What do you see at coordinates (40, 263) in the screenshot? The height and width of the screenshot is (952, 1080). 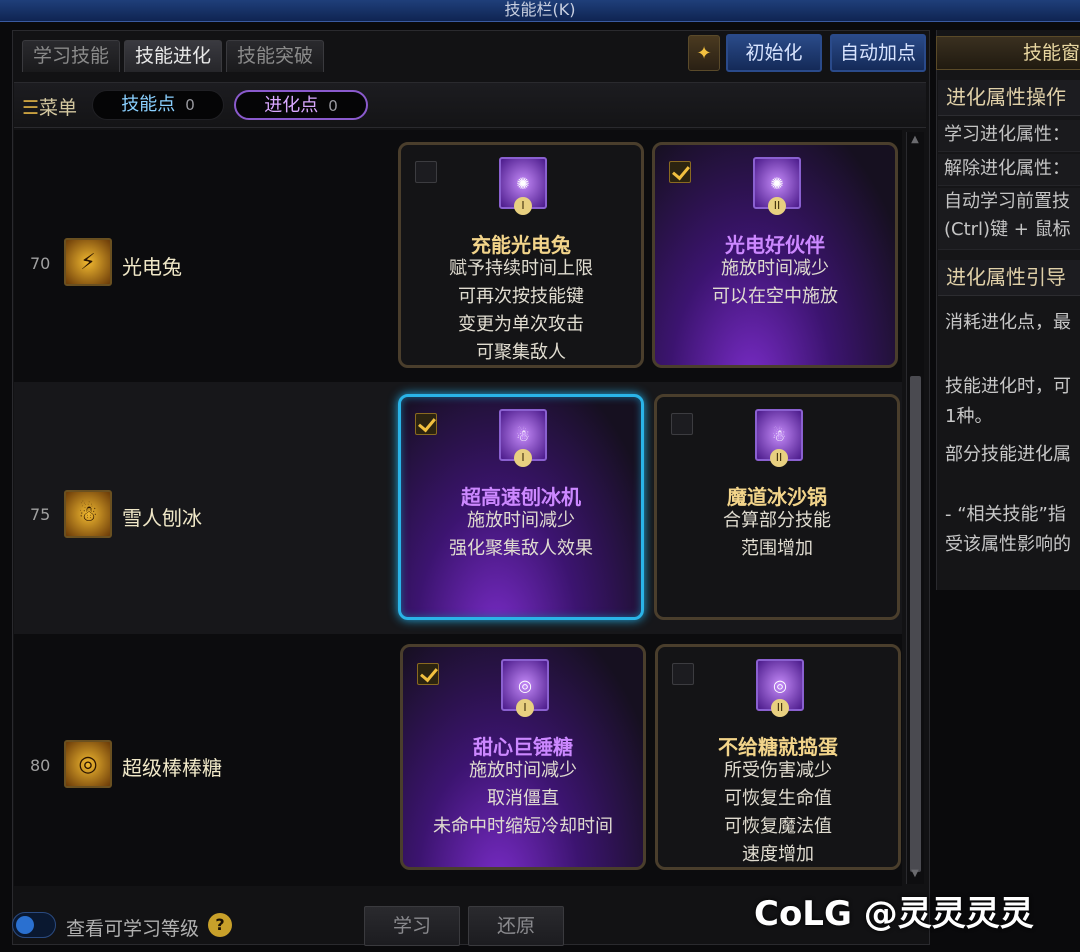 I see `skill-level: 70` at bounding box center [40, 263].